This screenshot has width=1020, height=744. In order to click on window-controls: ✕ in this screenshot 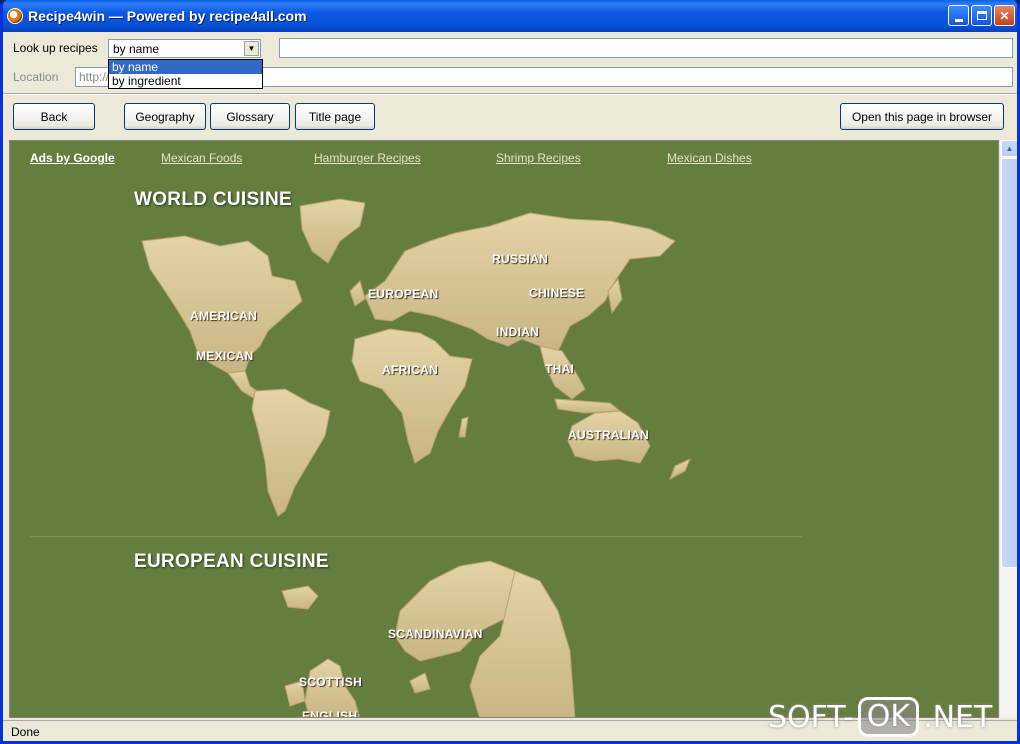, I will do `click(981, 15)`.